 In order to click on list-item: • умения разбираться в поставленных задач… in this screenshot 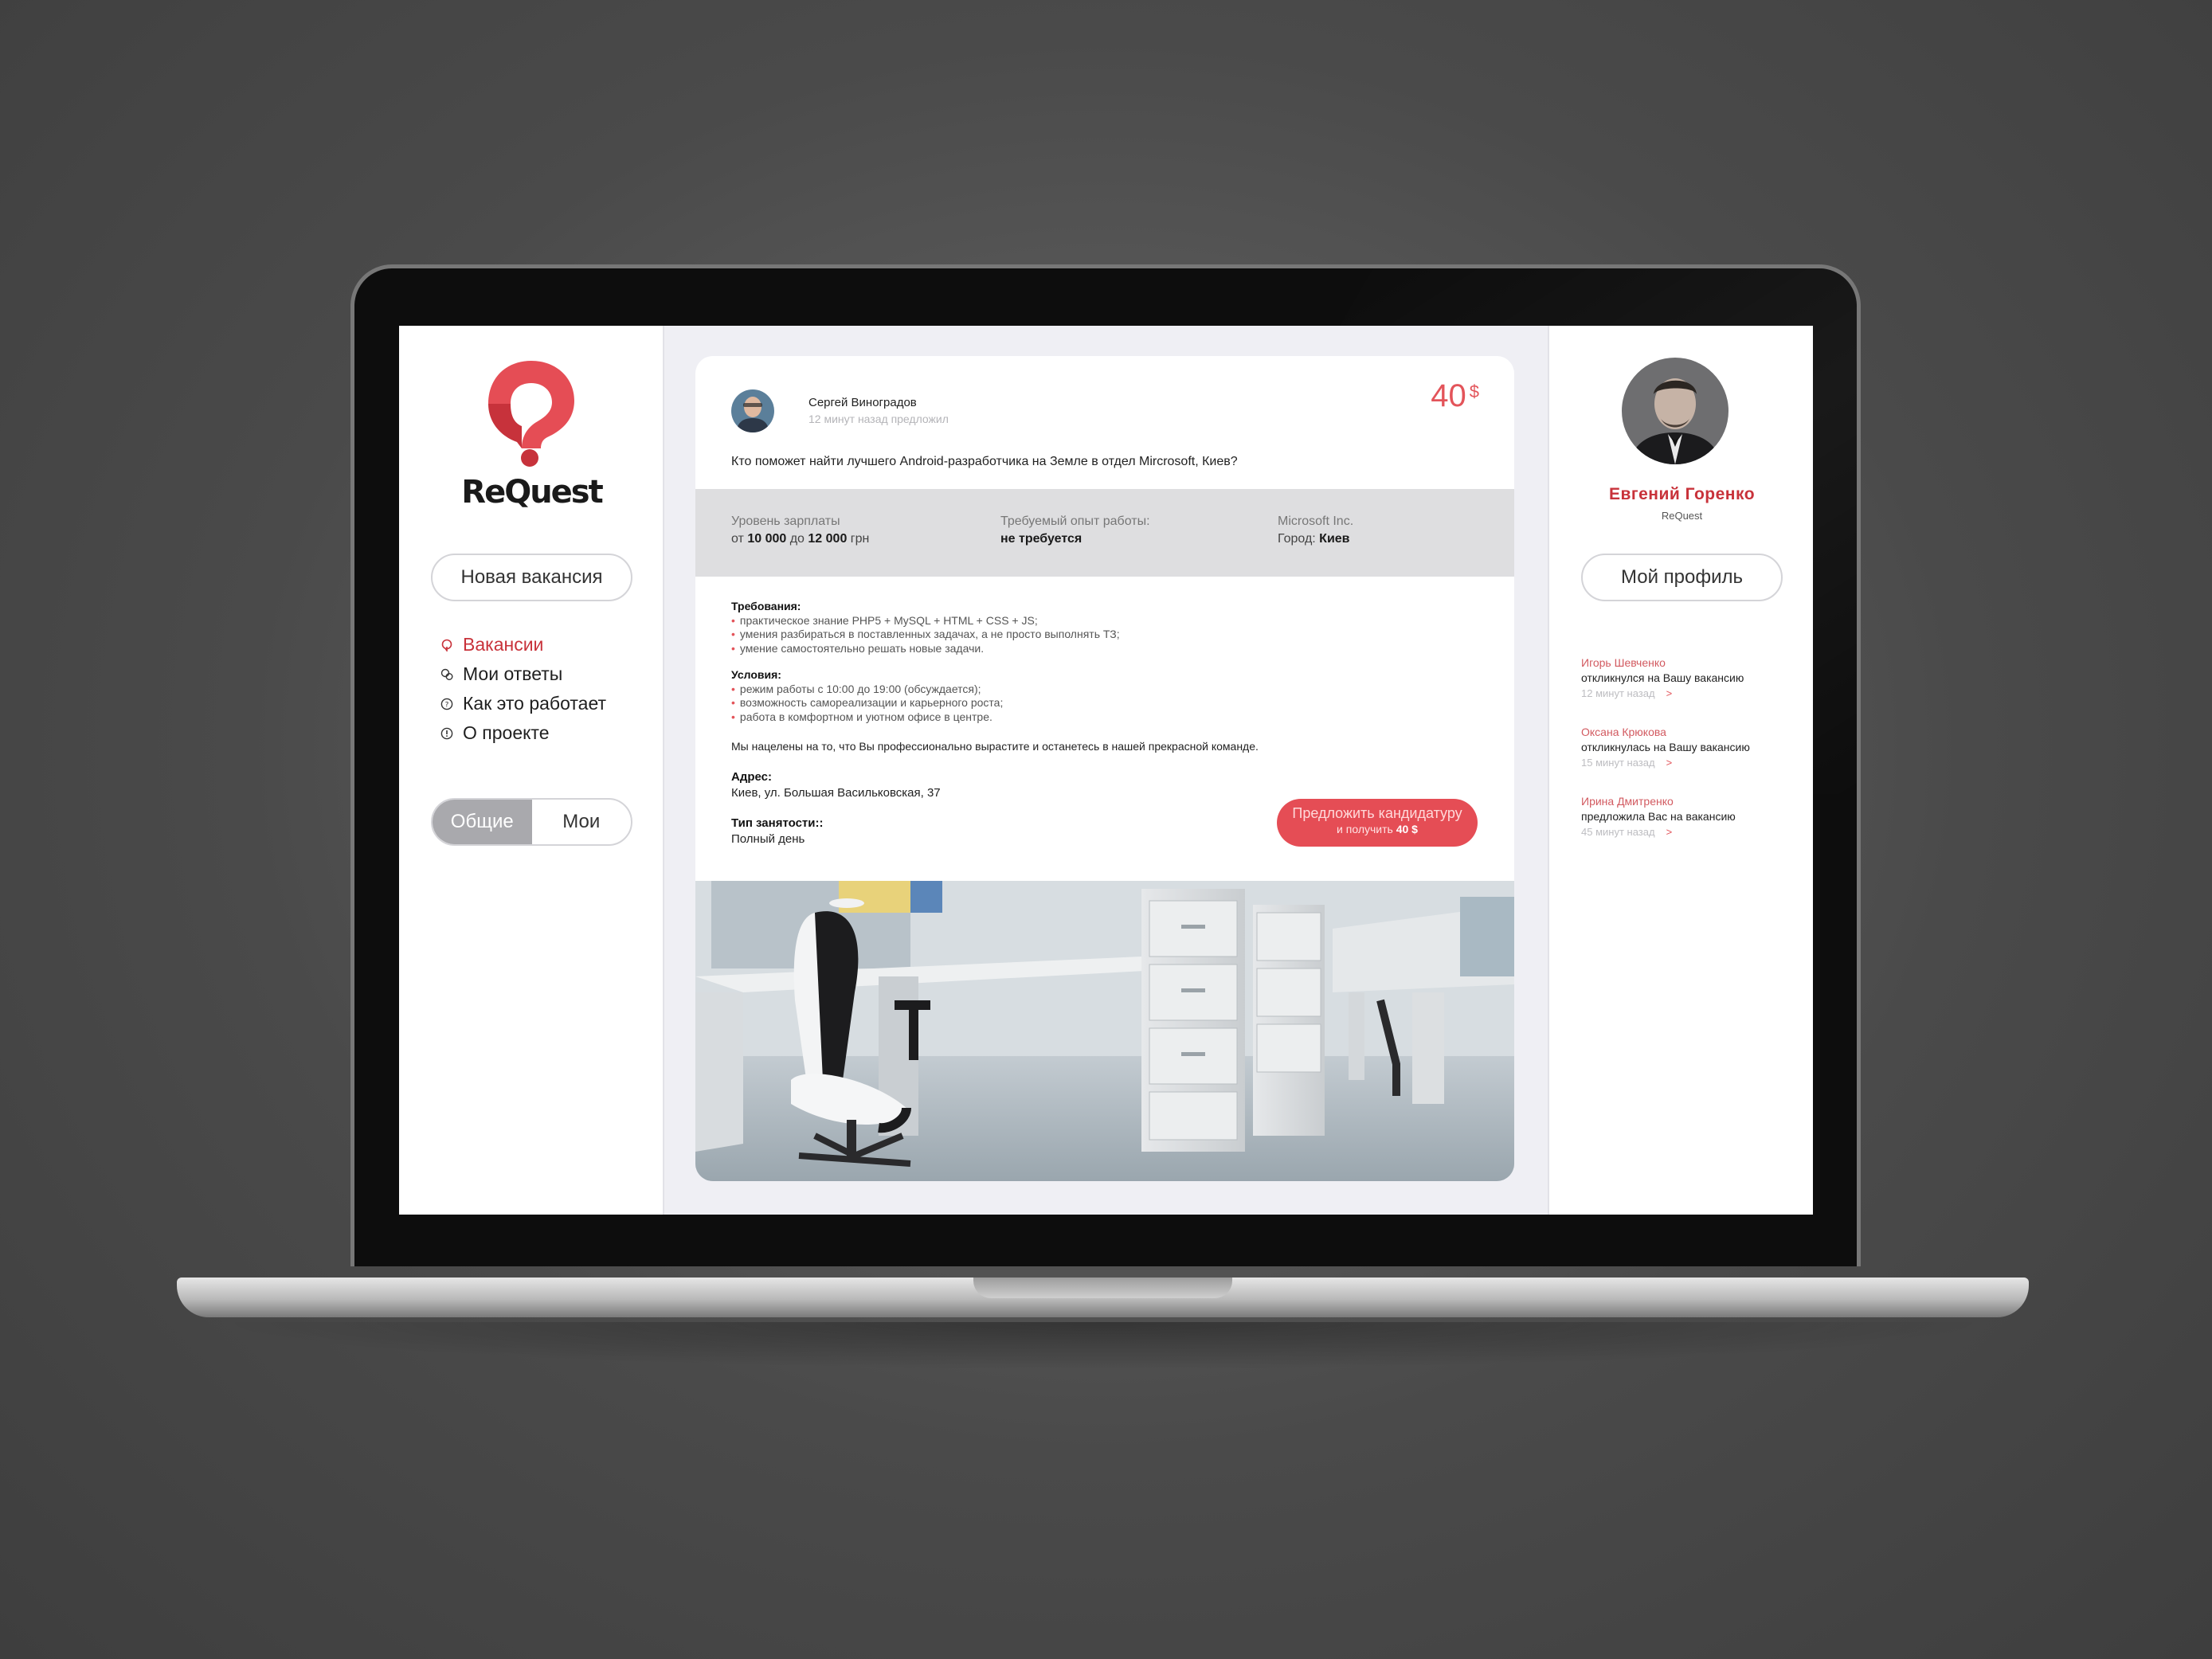, I will do `click(925, 634)`.